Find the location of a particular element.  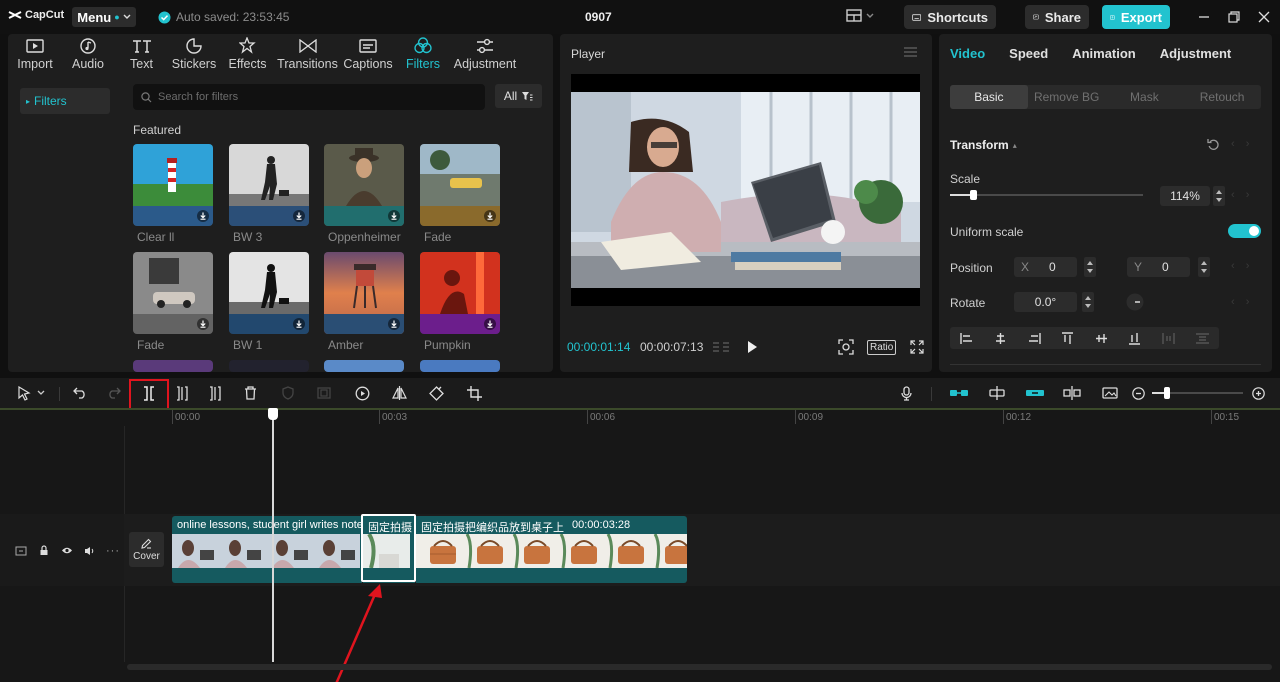

playhead-line is located at coordinates (273, 535).